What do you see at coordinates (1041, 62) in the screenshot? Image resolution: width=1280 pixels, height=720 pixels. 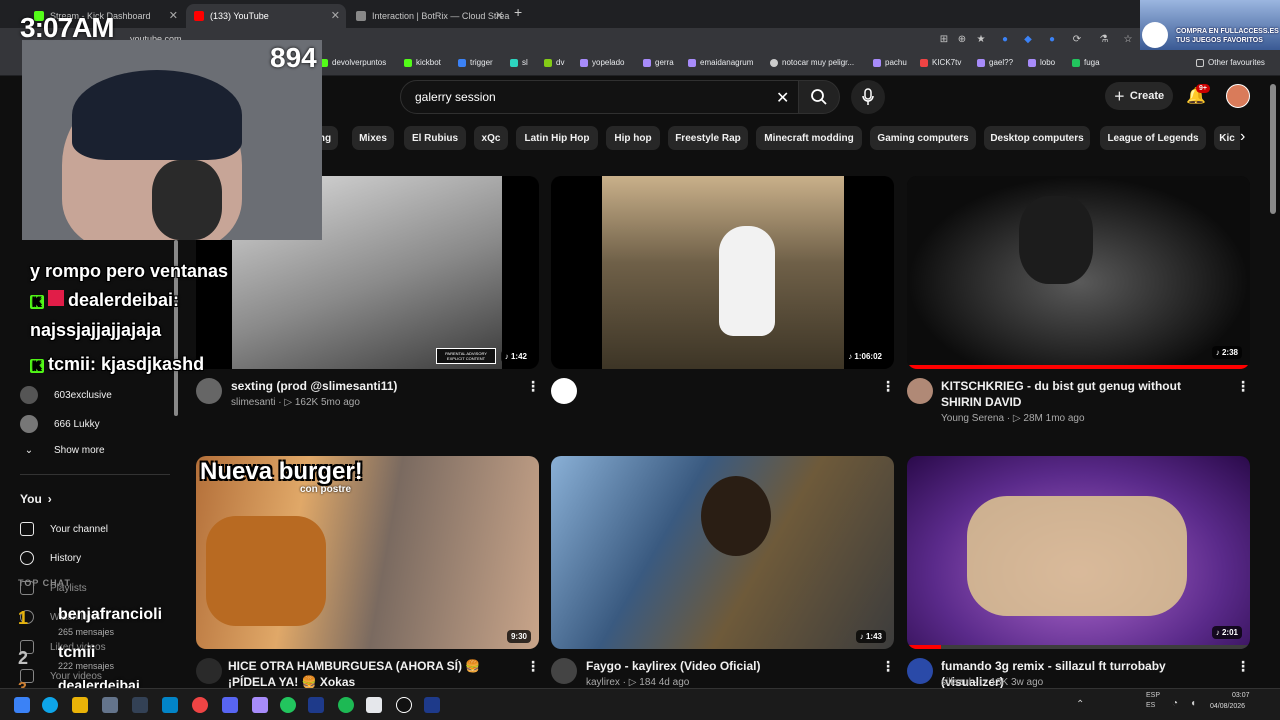 I see `bookmark-item: lobo` at bounding box center [1041, 62].